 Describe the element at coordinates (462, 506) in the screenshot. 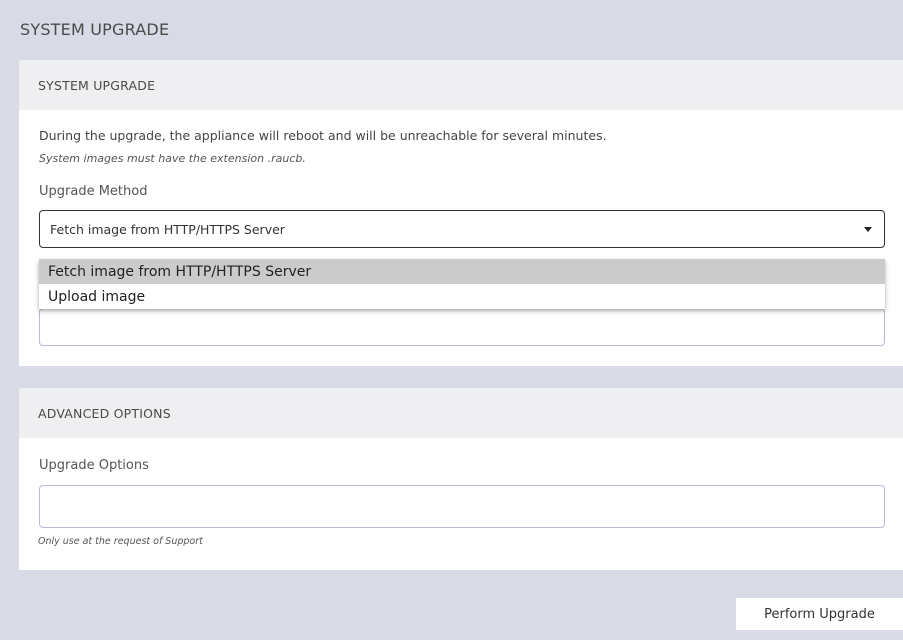

I see `upgrade-options-input` at that location.